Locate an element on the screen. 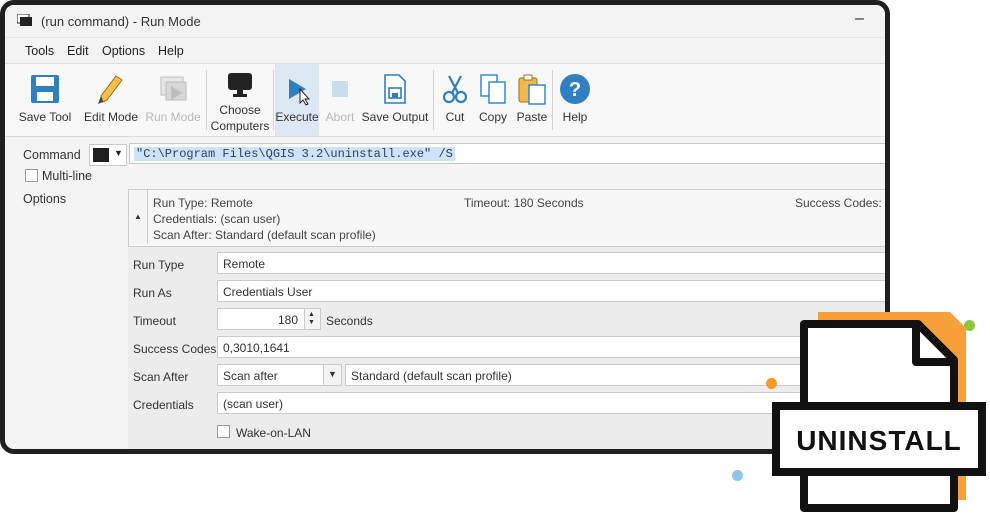 The image size is (990, 516). stop-icon is located at coordinates (340, 89).